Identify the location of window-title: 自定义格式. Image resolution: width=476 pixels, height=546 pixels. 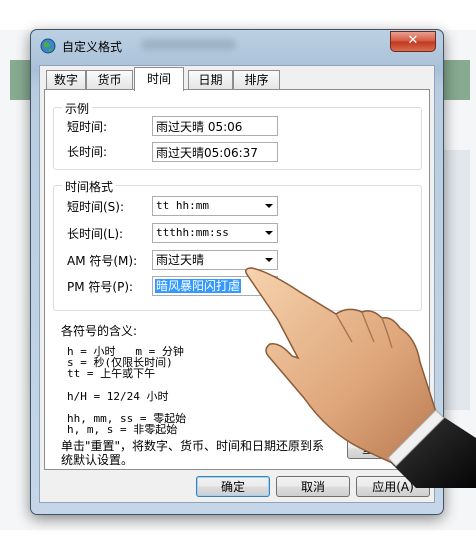
(92, 47).